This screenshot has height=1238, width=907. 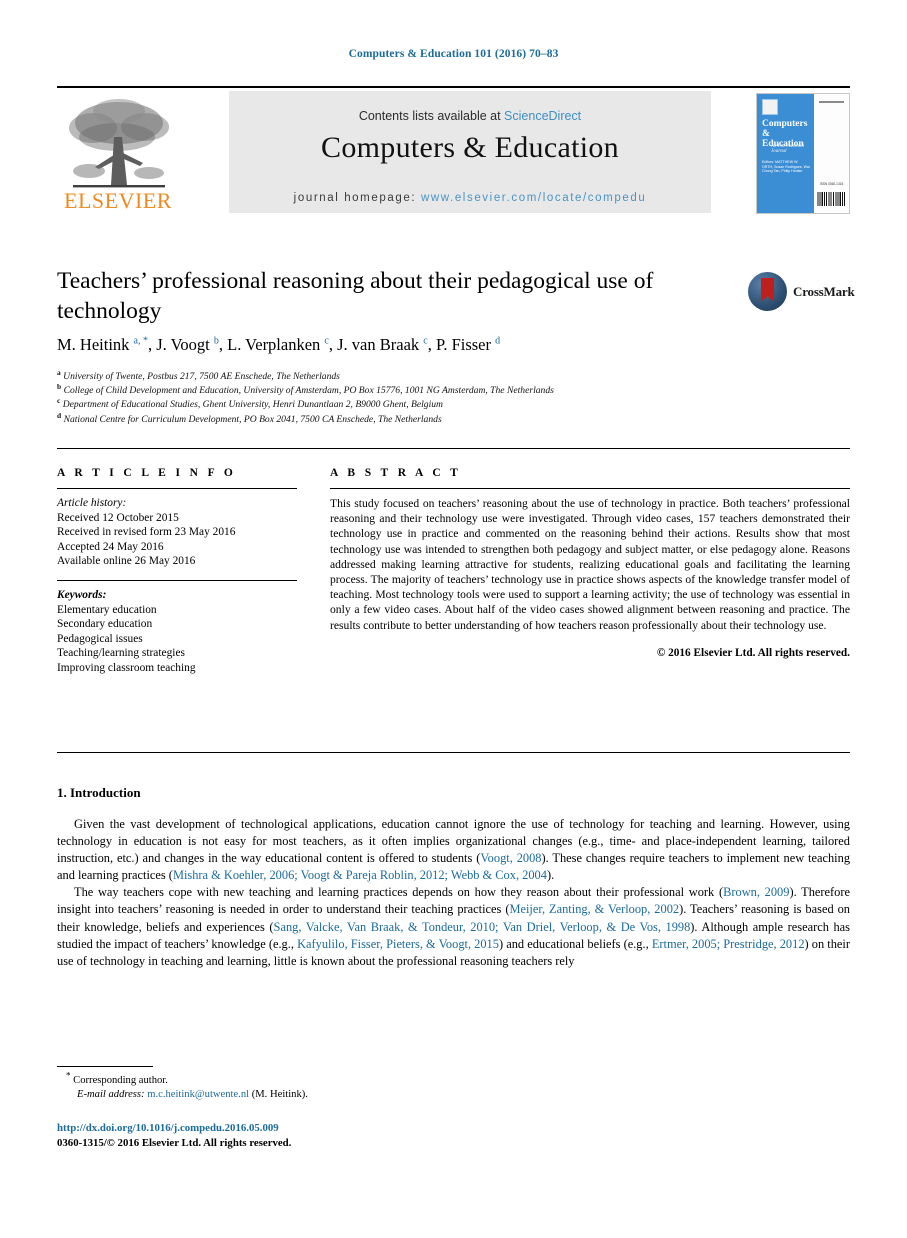 What do you see at coordinates (590, 488) in the screenshot?
I see `abstract-rule` at bounding box center [590, 488].